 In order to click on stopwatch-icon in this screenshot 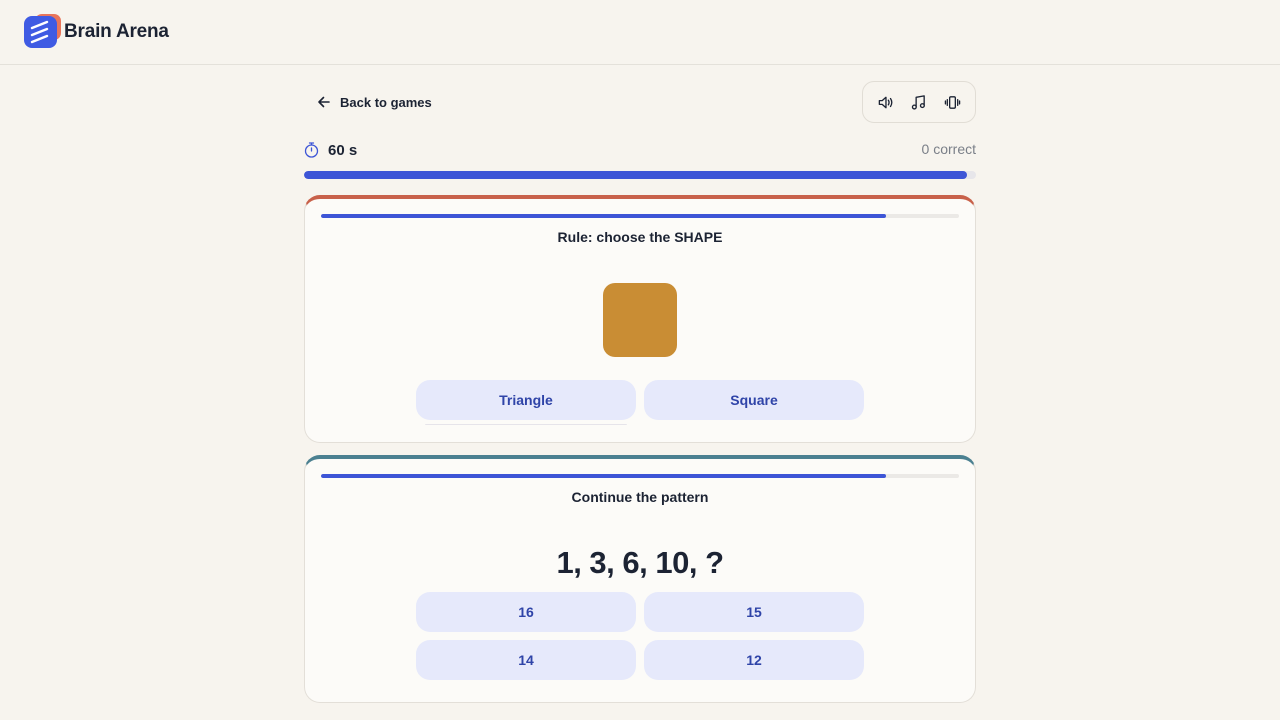, I will do `click(311, 150)`.